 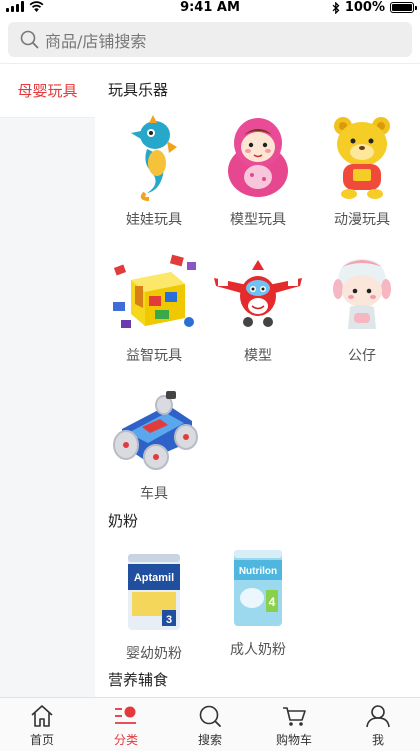 I want to click on bottom-tab-bar: 首页 分类 搜索 购物车 我, so click(x=210, y=724).